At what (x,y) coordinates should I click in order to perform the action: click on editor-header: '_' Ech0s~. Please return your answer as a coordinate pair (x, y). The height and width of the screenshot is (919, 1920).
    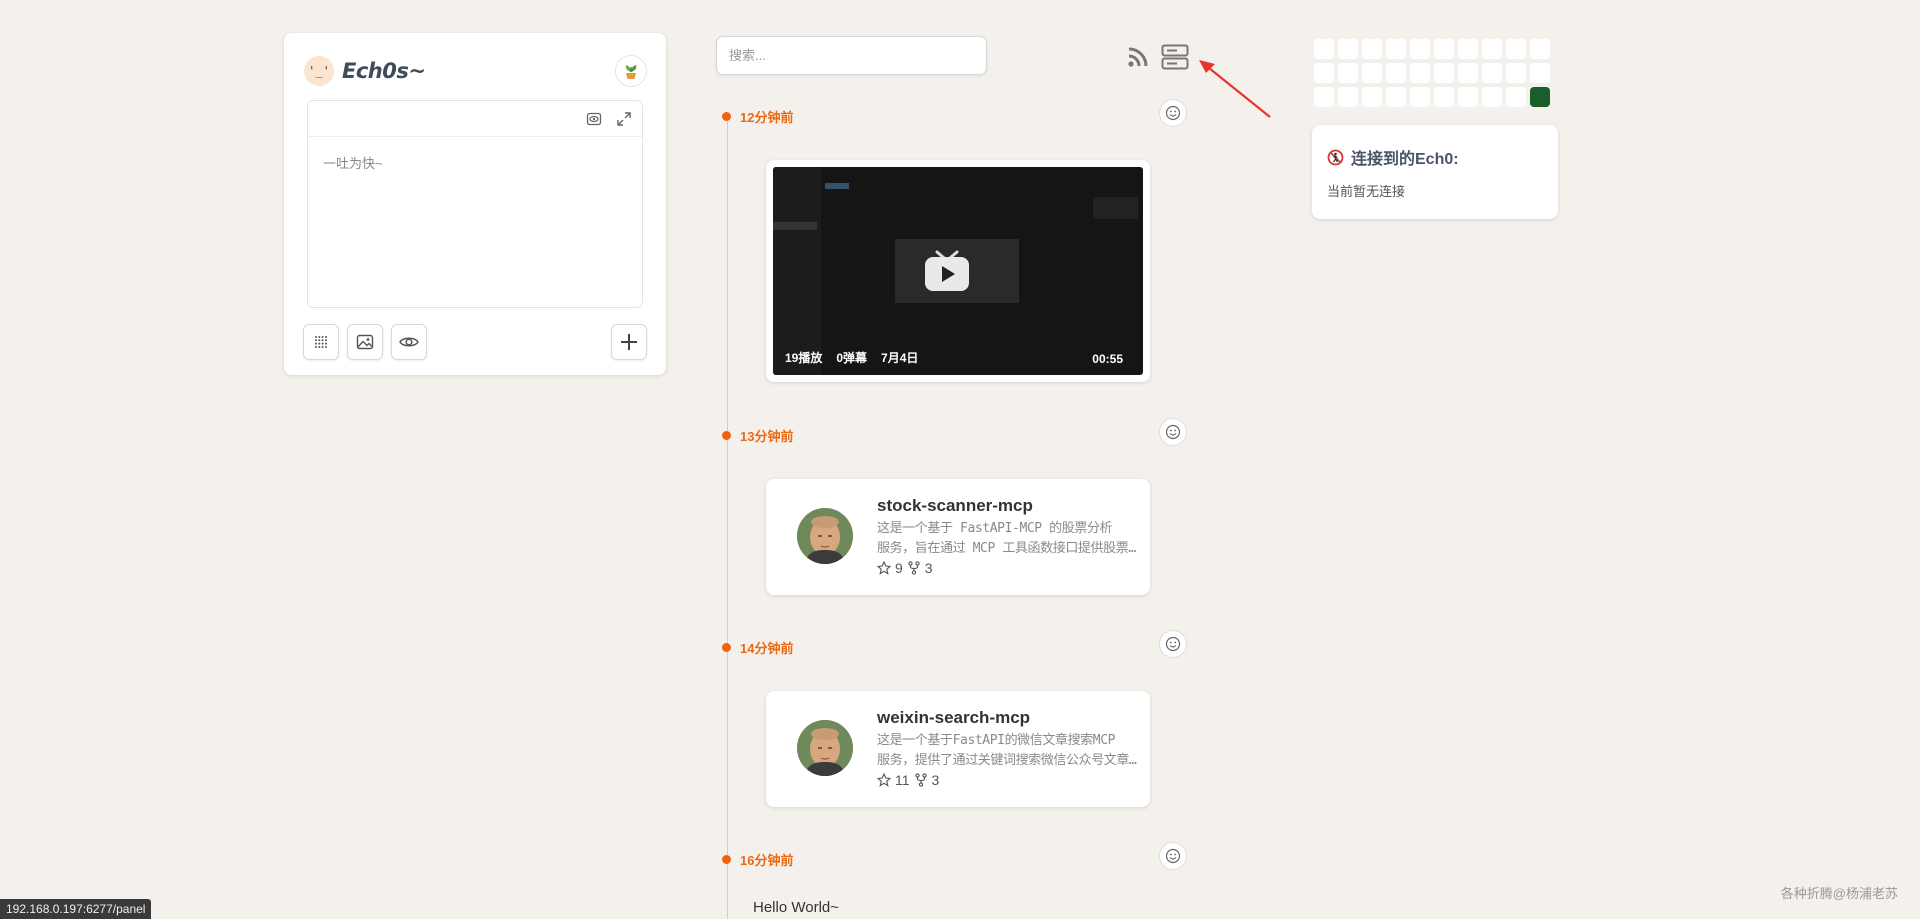
    Looking at the image, I should click on (475, 71).